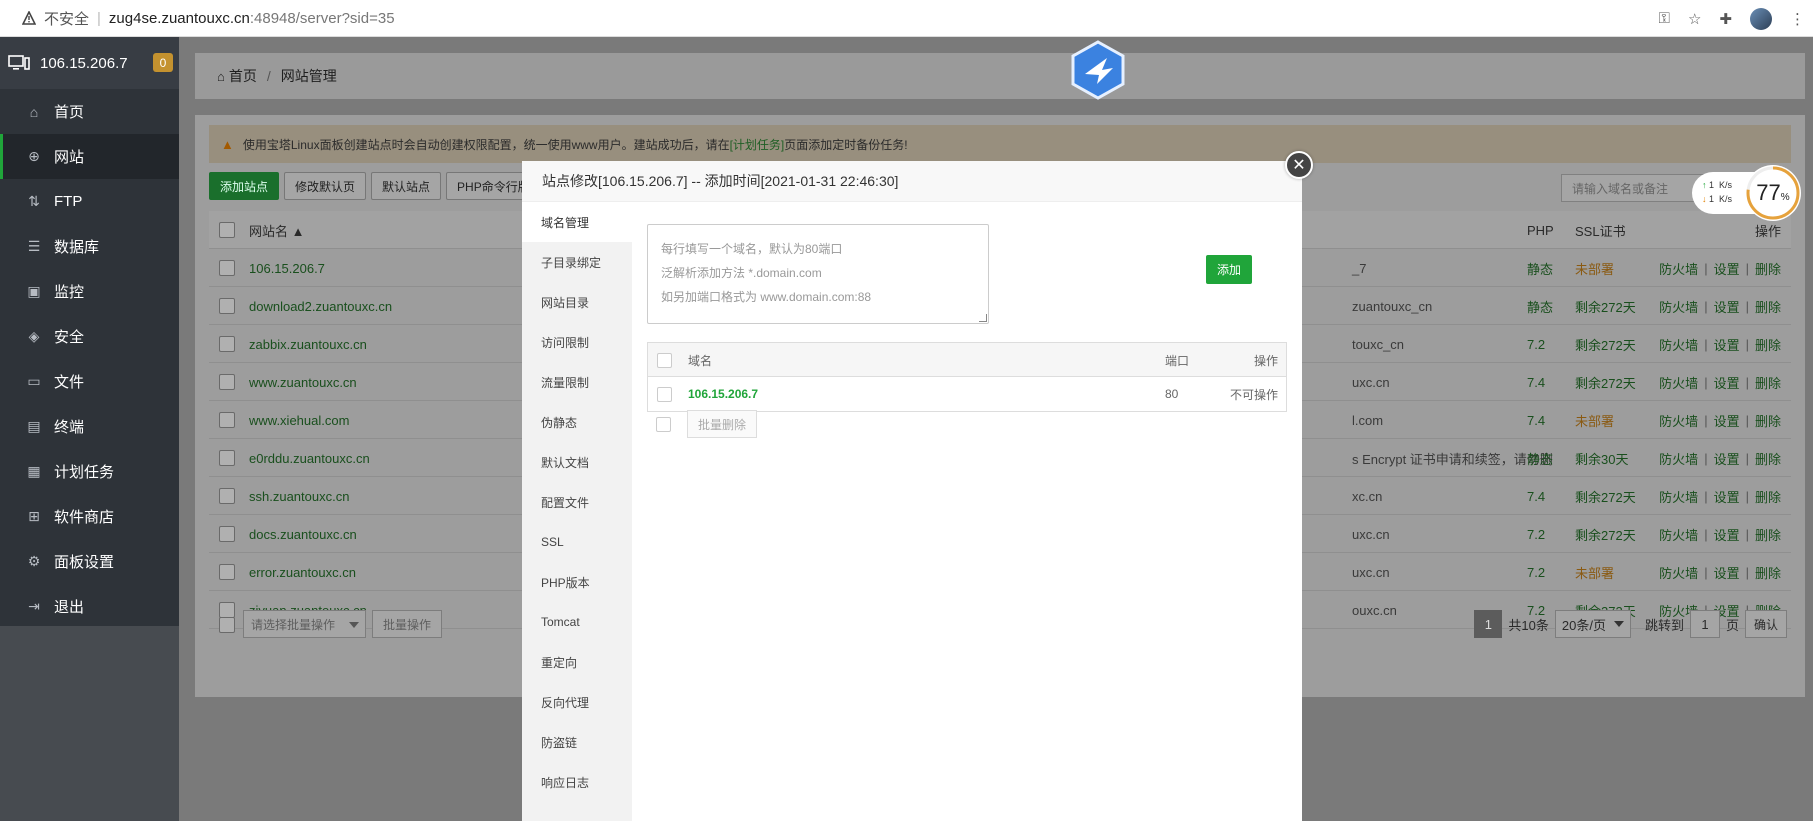 This screenshot has width=1813, height=821. Describe the element at coordinates (407, 624) in the screenshot. I see `batch-operation-button: 批量操作` at that location.